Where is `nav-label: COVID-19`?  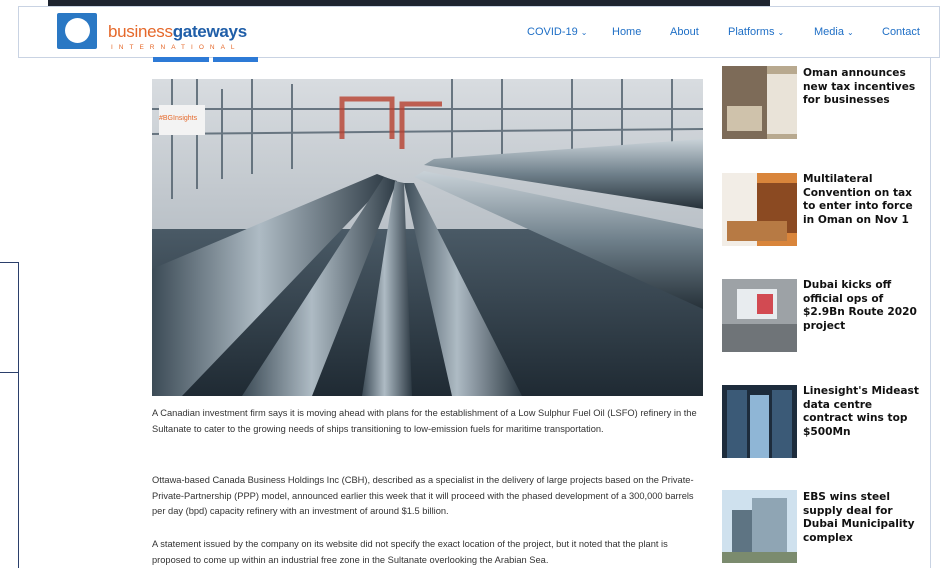 nav-label: COVID-19 is located at coordinates (552, 32).